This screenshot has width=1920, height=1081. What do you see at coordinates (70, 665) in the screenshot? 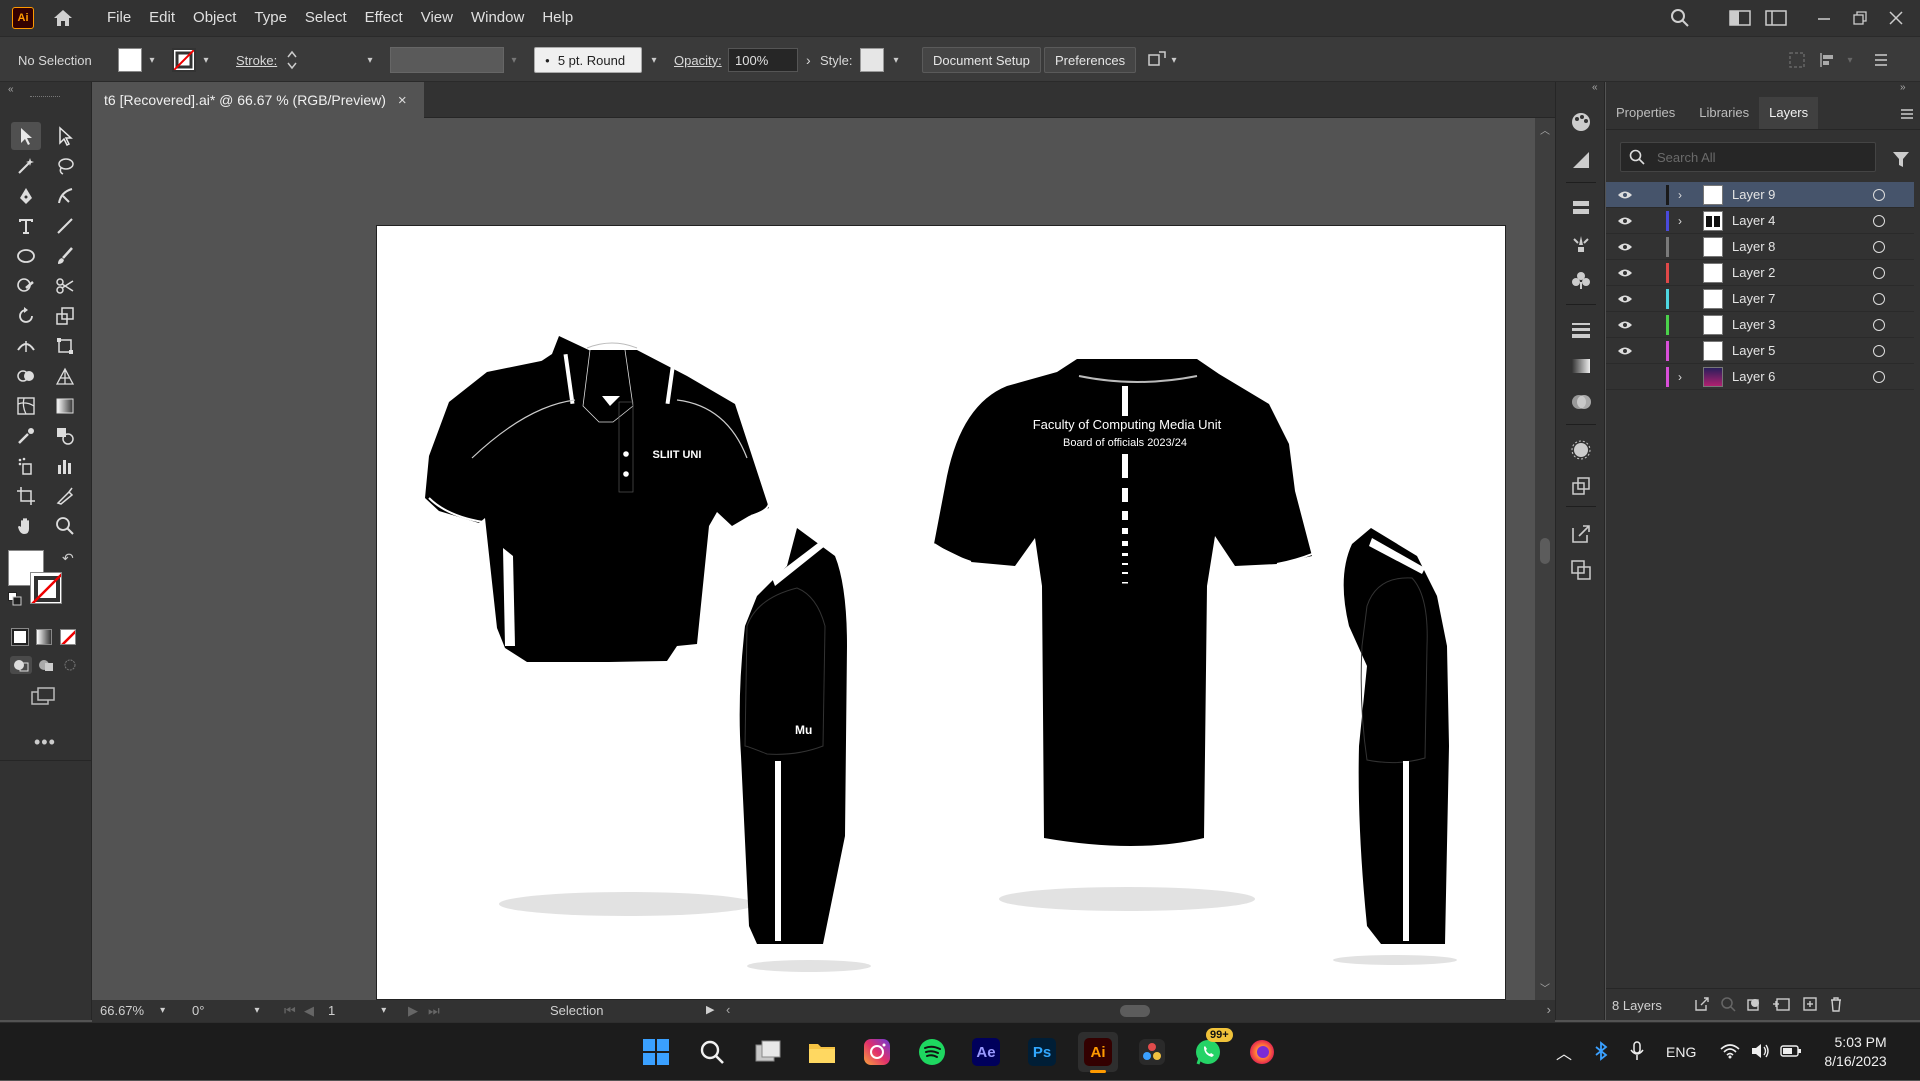
I see `draw-inside-icon` at bounding box center [70, 665].